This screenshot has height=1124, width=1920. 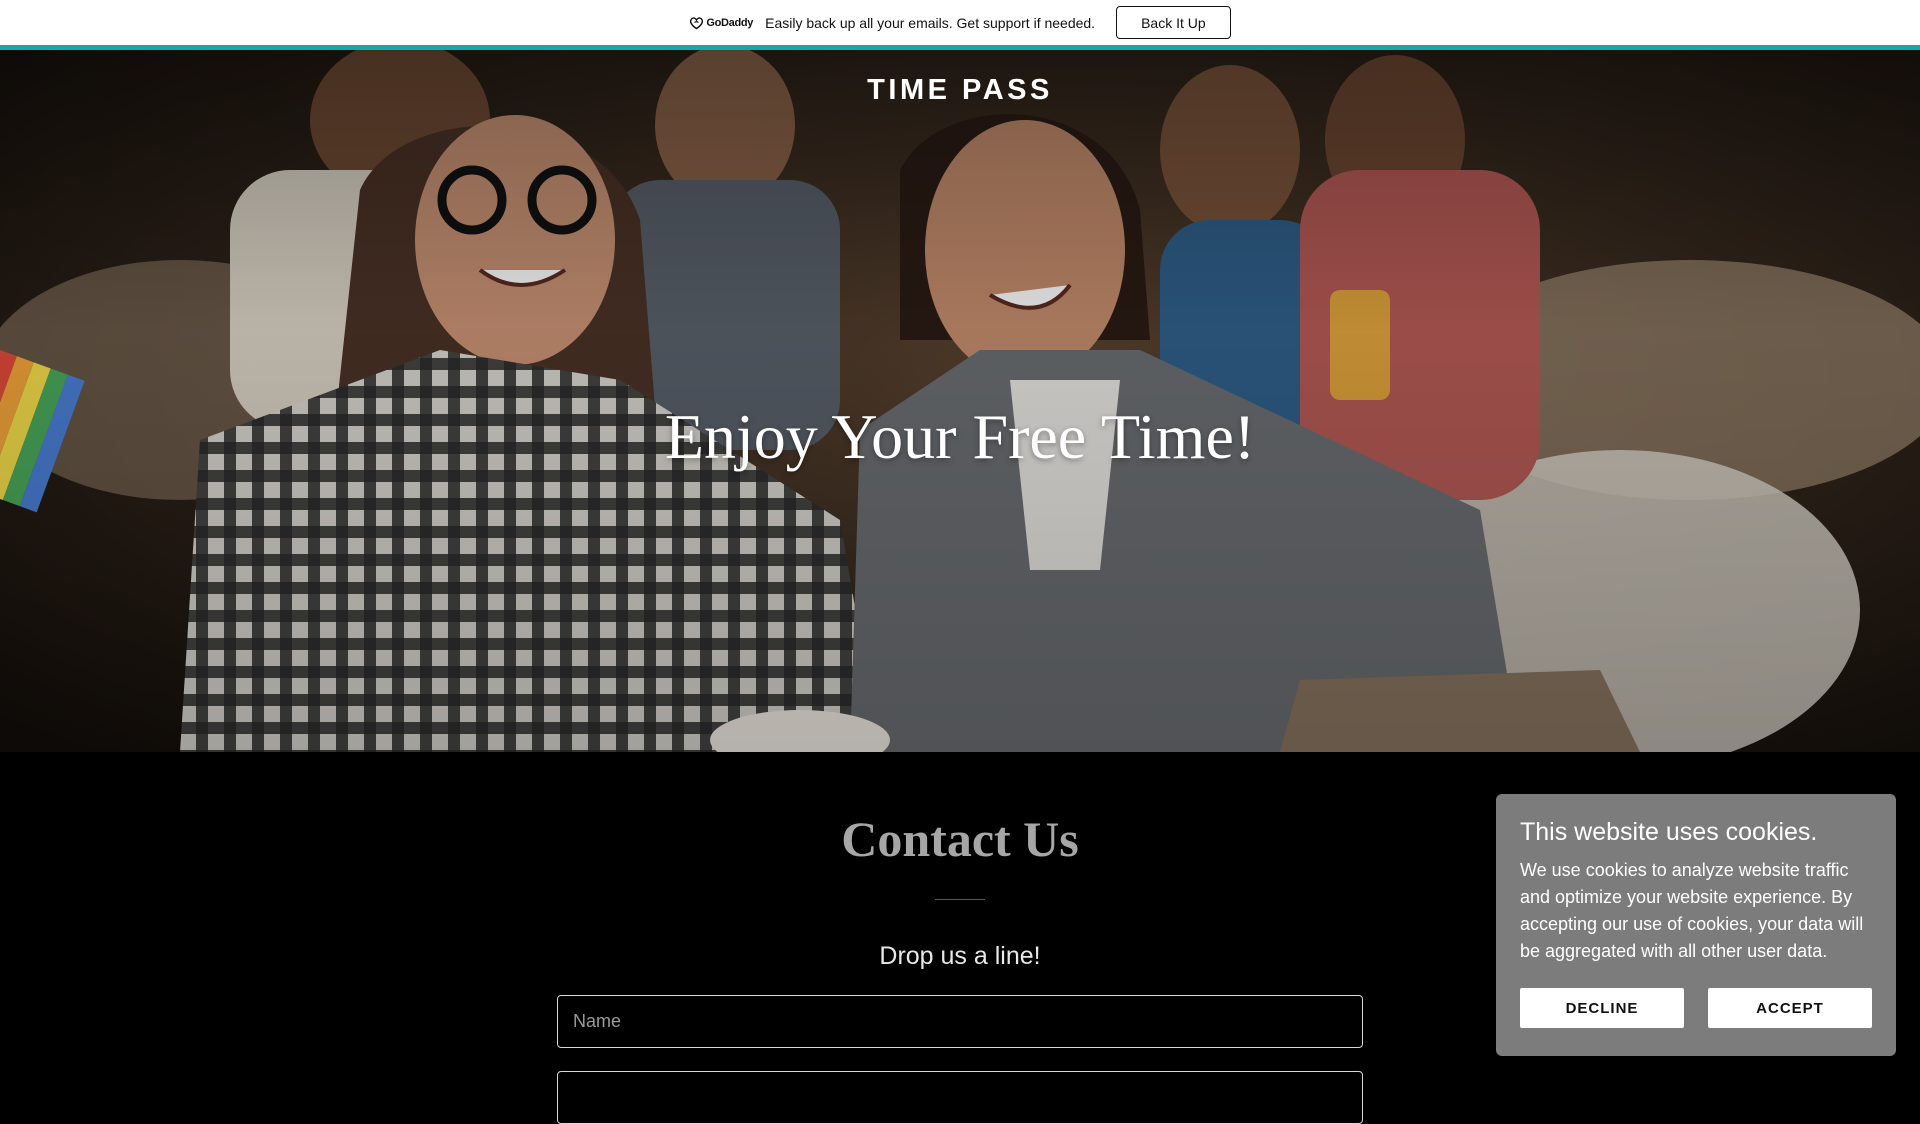 I want to click on accept-cookies-button: ACCEPT, so click(x=1790, y=1008).